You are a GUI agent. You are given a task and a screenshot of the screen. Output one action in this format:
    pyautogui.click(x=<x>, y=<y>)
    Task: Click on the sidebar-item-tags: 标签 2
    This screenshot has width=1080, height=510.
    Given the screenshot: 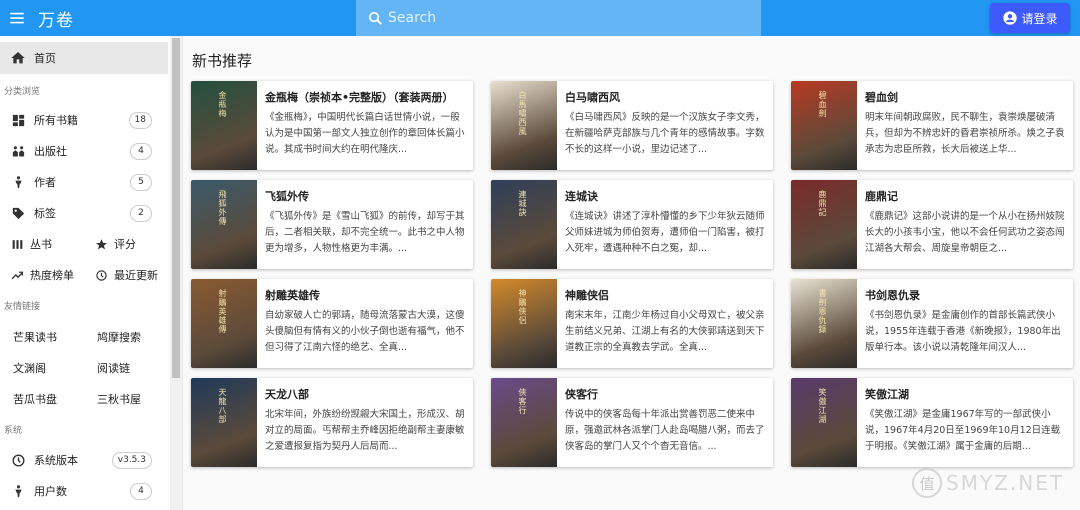 What is the action you would take?
    pyautogui.click(x=84, y=213)
    